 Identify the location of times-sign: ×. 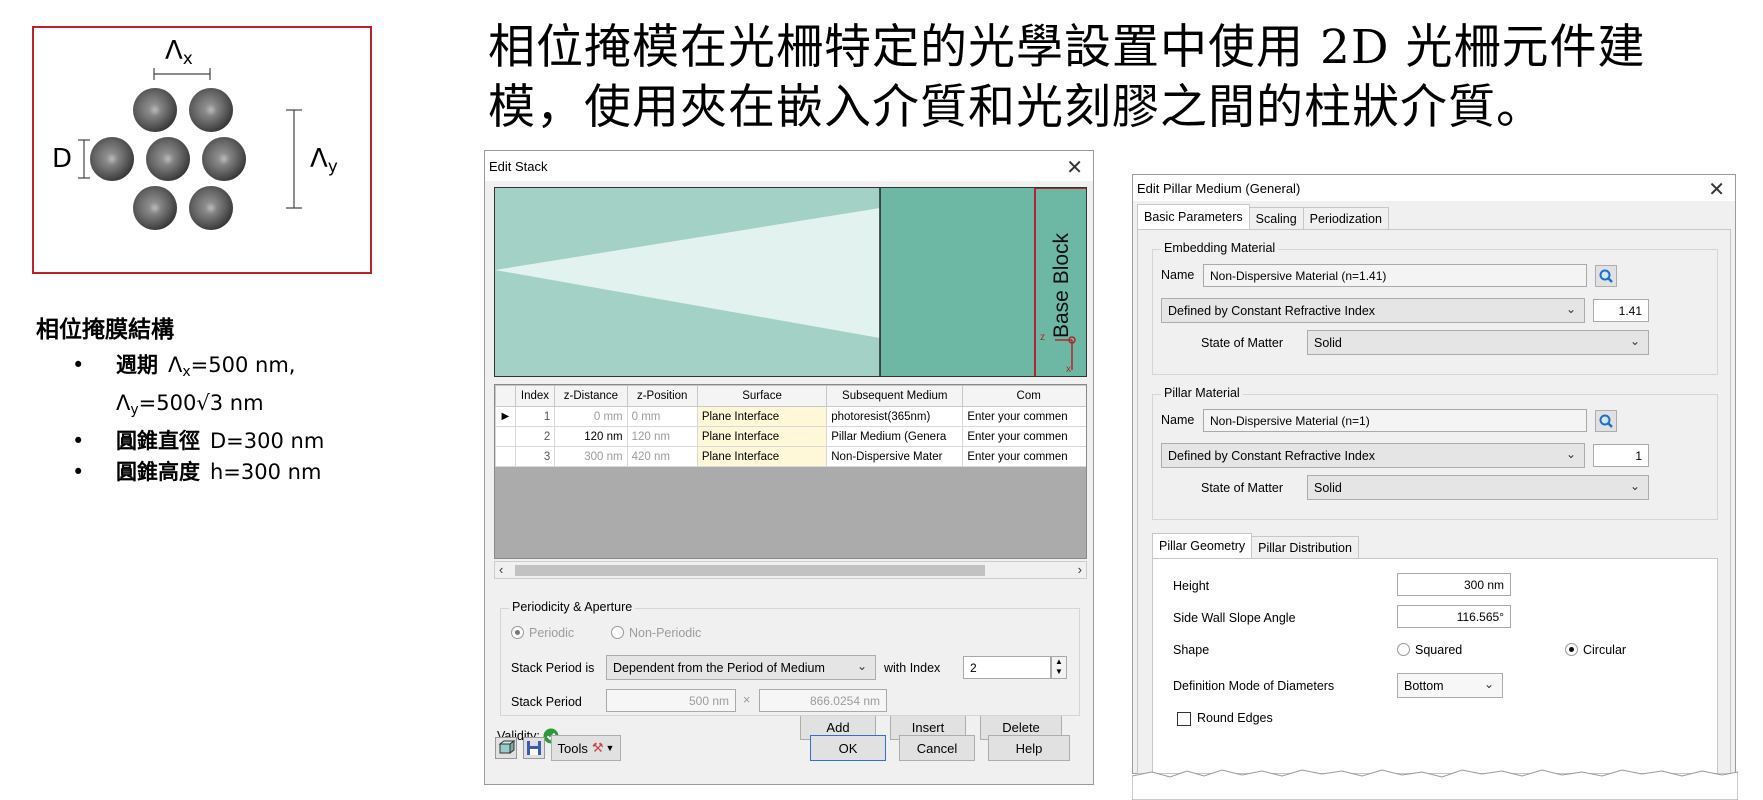
(747, 700).